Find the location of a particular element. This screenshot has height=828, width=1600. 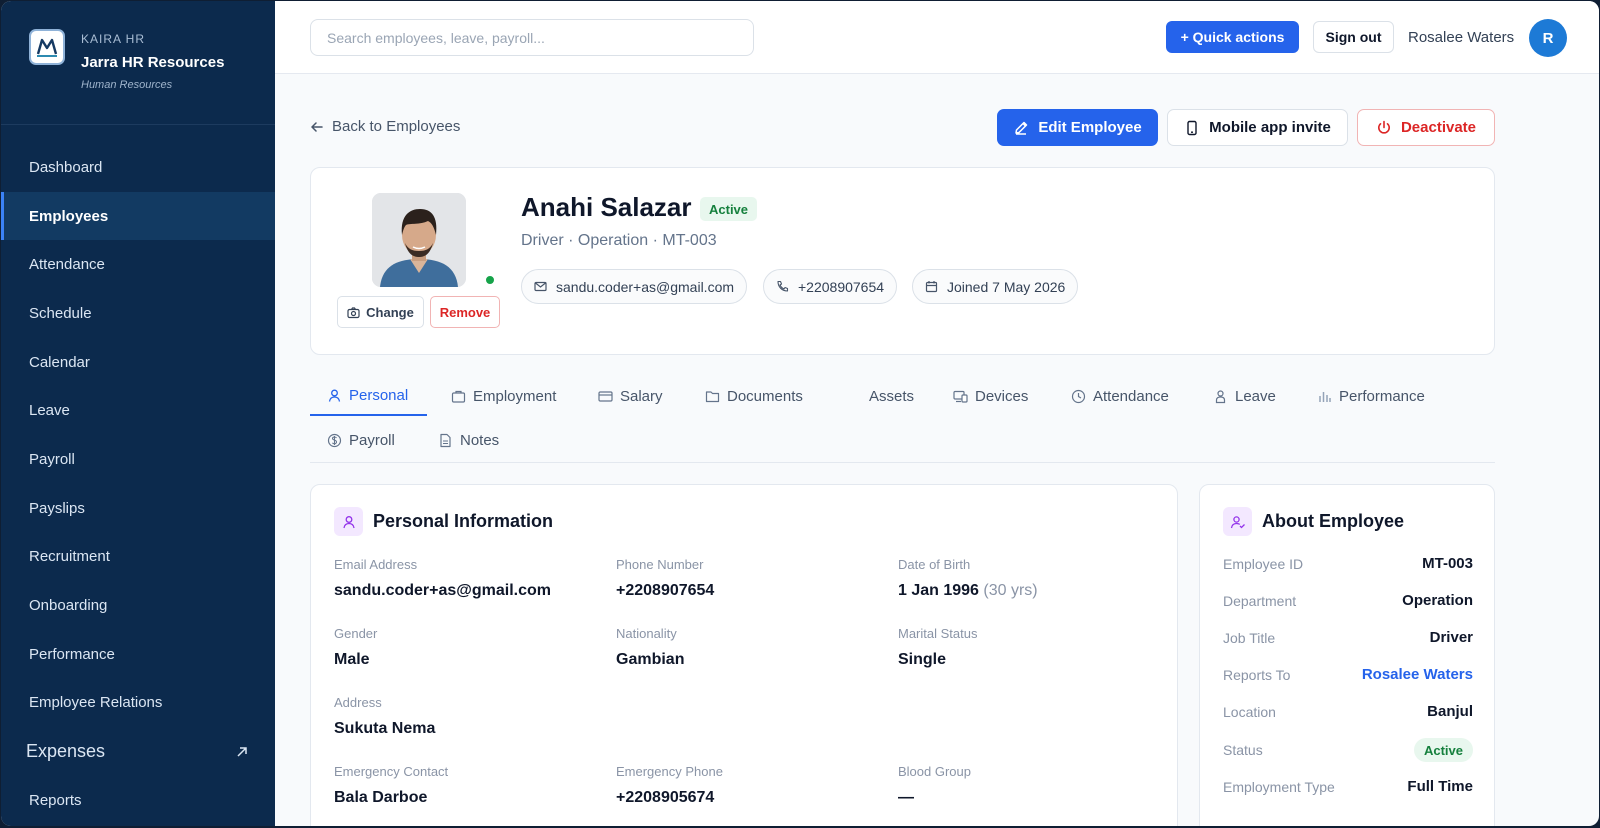

about-value: Banjul is located at coordinates (1450, 711).